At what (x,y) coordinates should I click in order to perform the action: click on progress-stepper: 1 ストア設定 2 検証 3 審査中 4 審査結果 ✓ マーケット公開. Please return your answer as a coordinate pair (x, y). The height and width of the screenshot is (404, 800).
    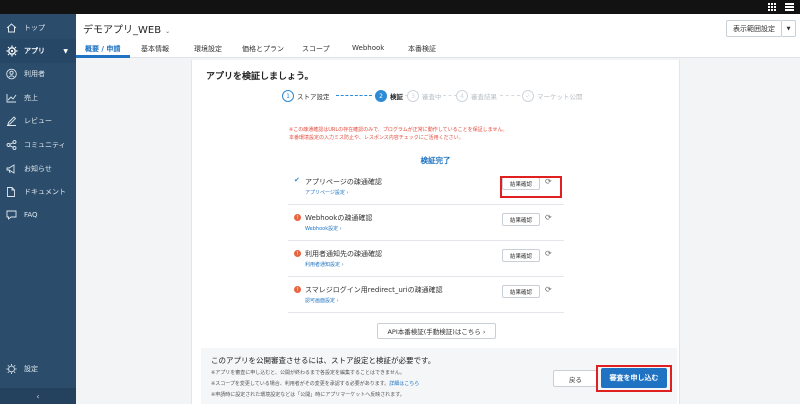
    Looking at the image, I should click on (482, 96).